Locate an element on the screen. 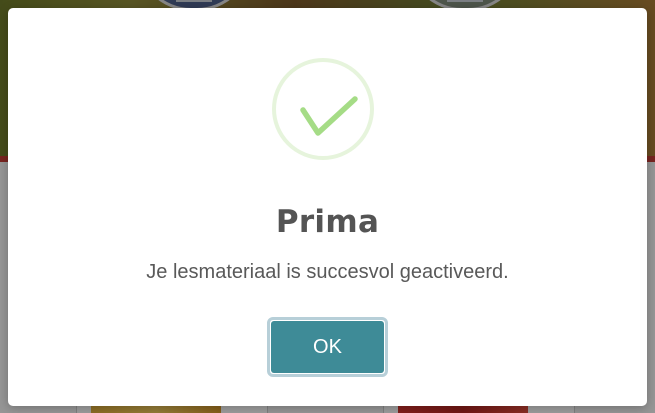 The height and width of the screenshot is (413, 655). ok-button-label: OK is located at coordinates (327, 347).